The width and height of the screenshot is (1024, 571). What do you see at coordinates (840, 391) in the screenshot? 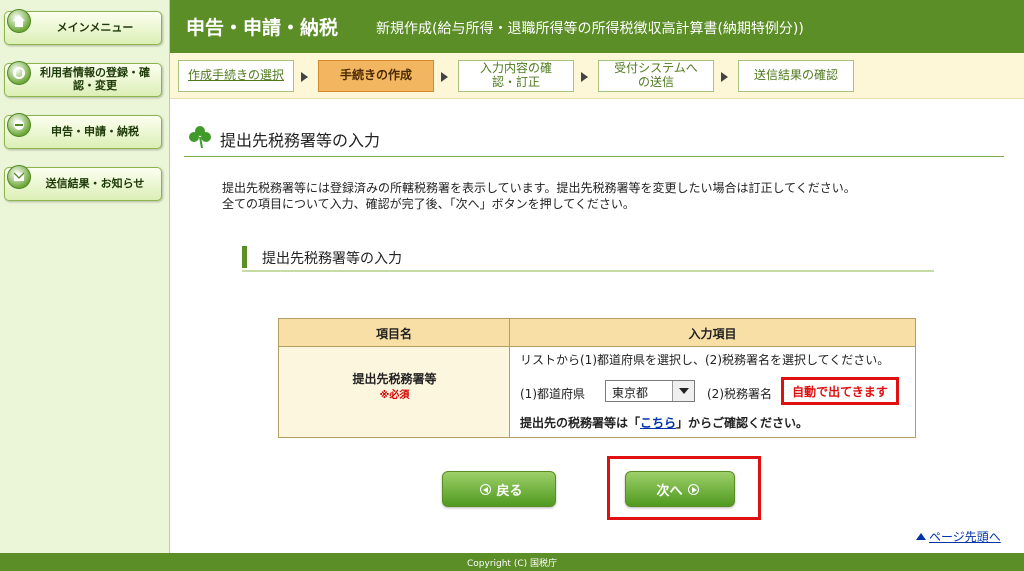
I see `tax-office-auto-note: 自動で出てきます` at bounding box center [840, 391].